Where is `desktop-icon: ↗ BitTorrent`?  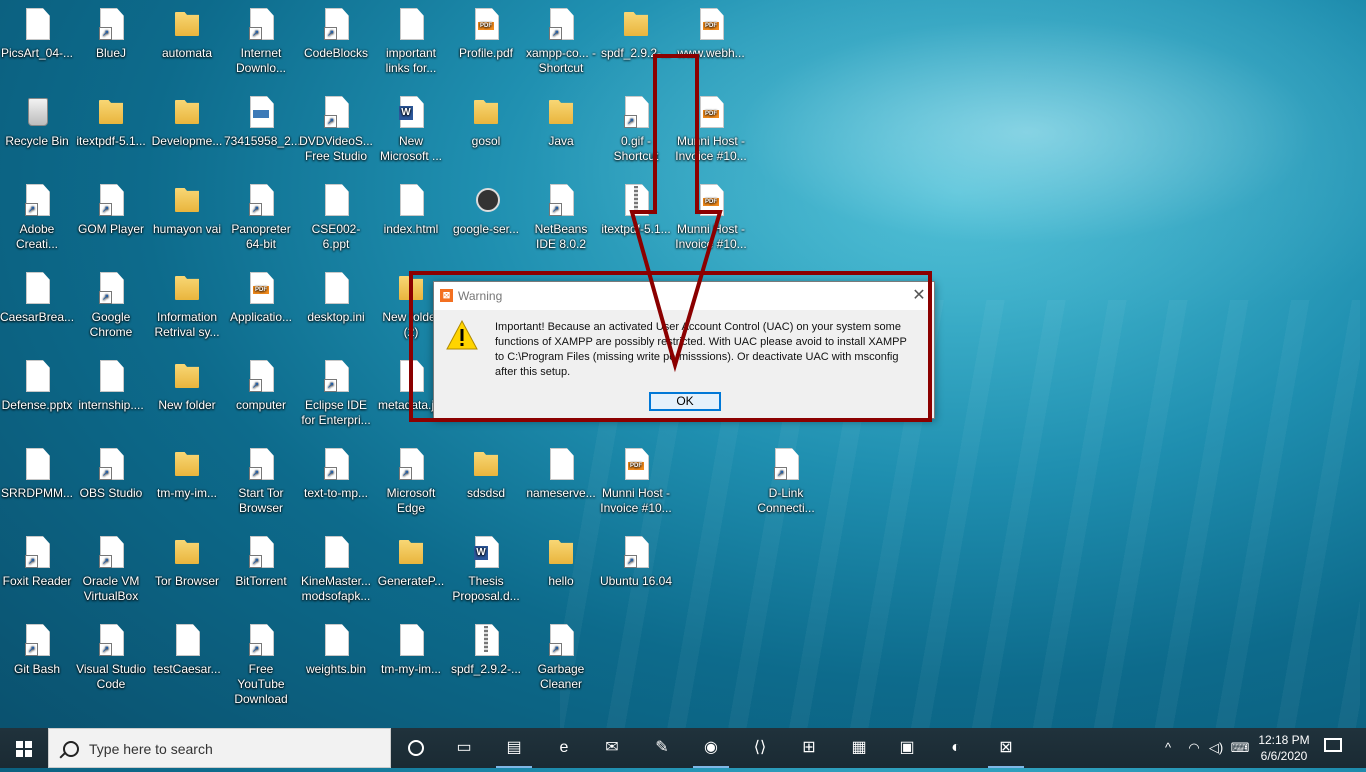
desktop-icon: ↗ BitTorrent is located at coordinates (261, 558).